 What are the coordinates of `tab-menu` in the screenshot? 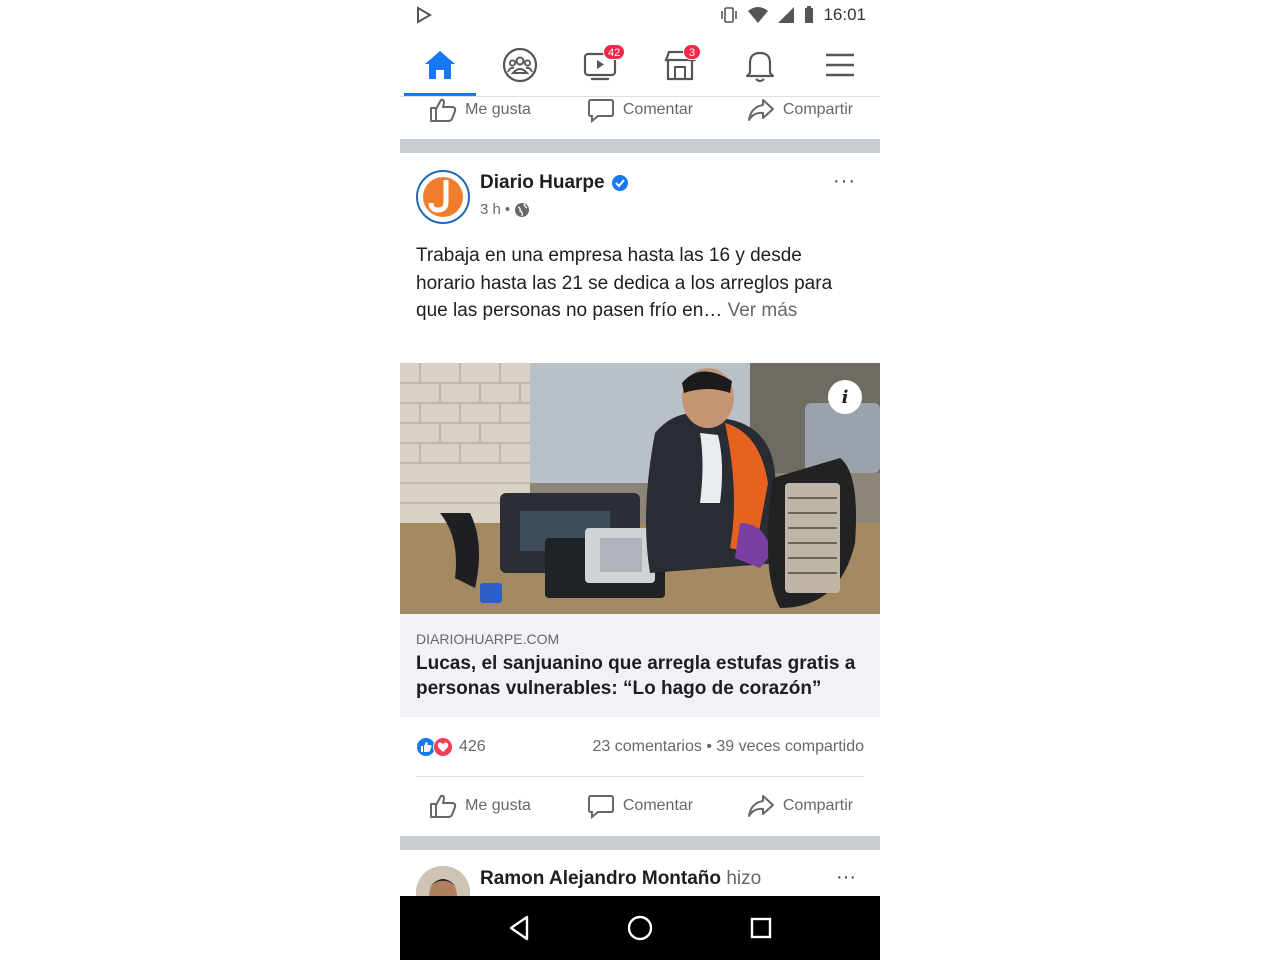 It's located at (840, 65).